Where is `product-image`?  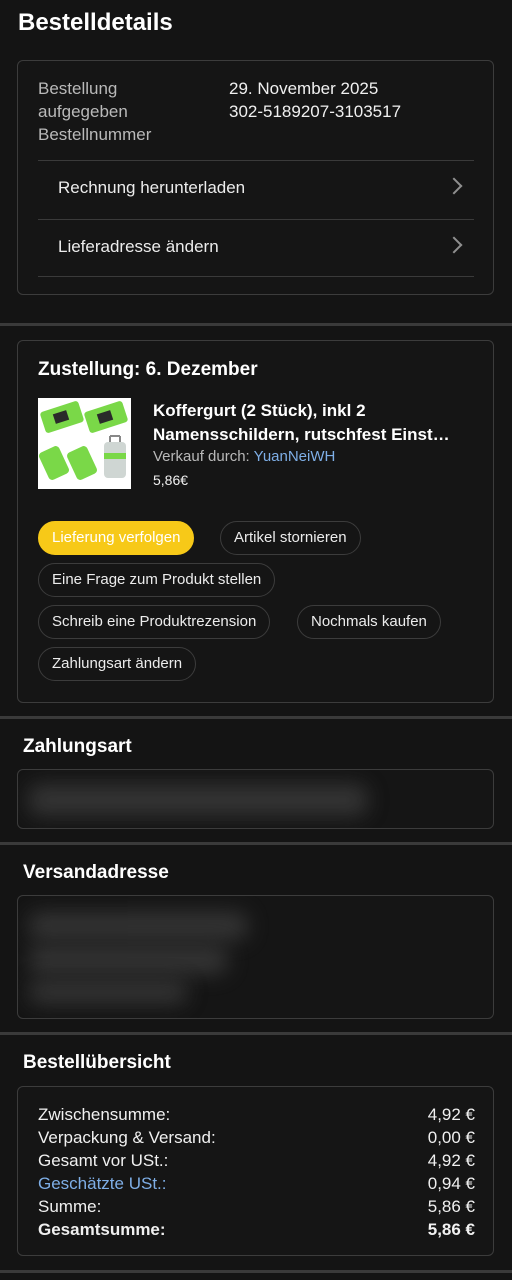
product-image is located at coordinates (84, 443).